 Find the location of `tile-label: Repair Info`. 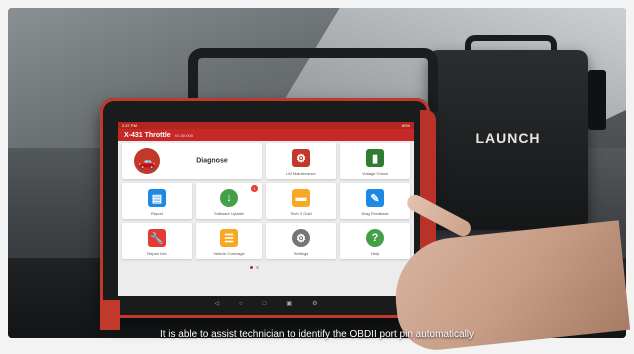

tile-label: Repair Info is located at coordinates (157, 253).